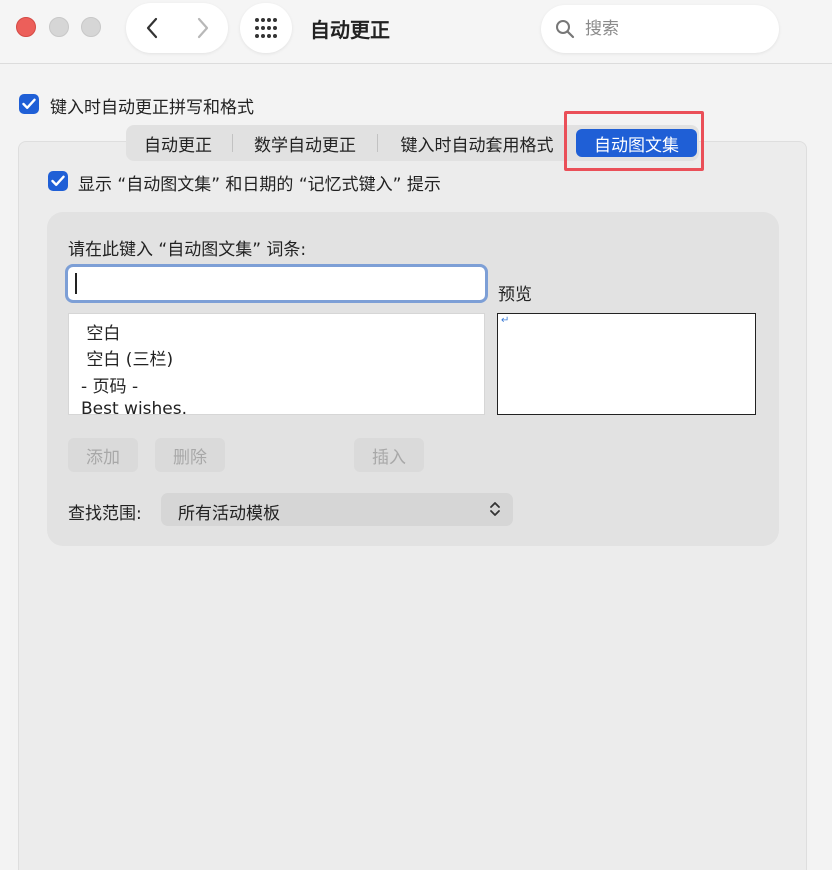 This screenshot has height=870, width=832. Describe the element at coordinates (109, 384) in the screenshot. I see `list-item: - 页码 -` at that location.